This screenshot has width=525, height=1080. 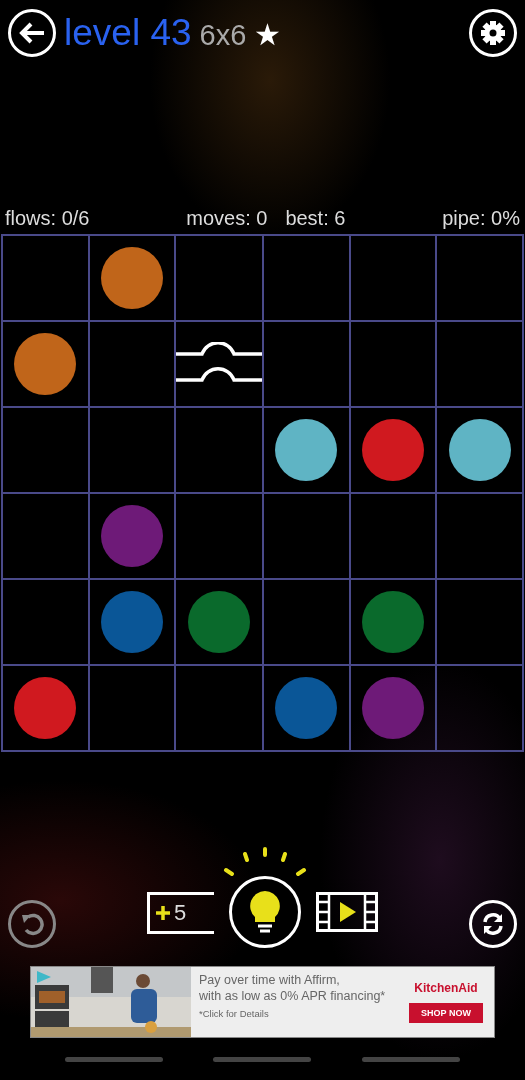 What do you see at coordinates (270, 980) in the screenshot?
I see `ad-text: Pay over time with Affirm,` at bounding box center [270, 980].